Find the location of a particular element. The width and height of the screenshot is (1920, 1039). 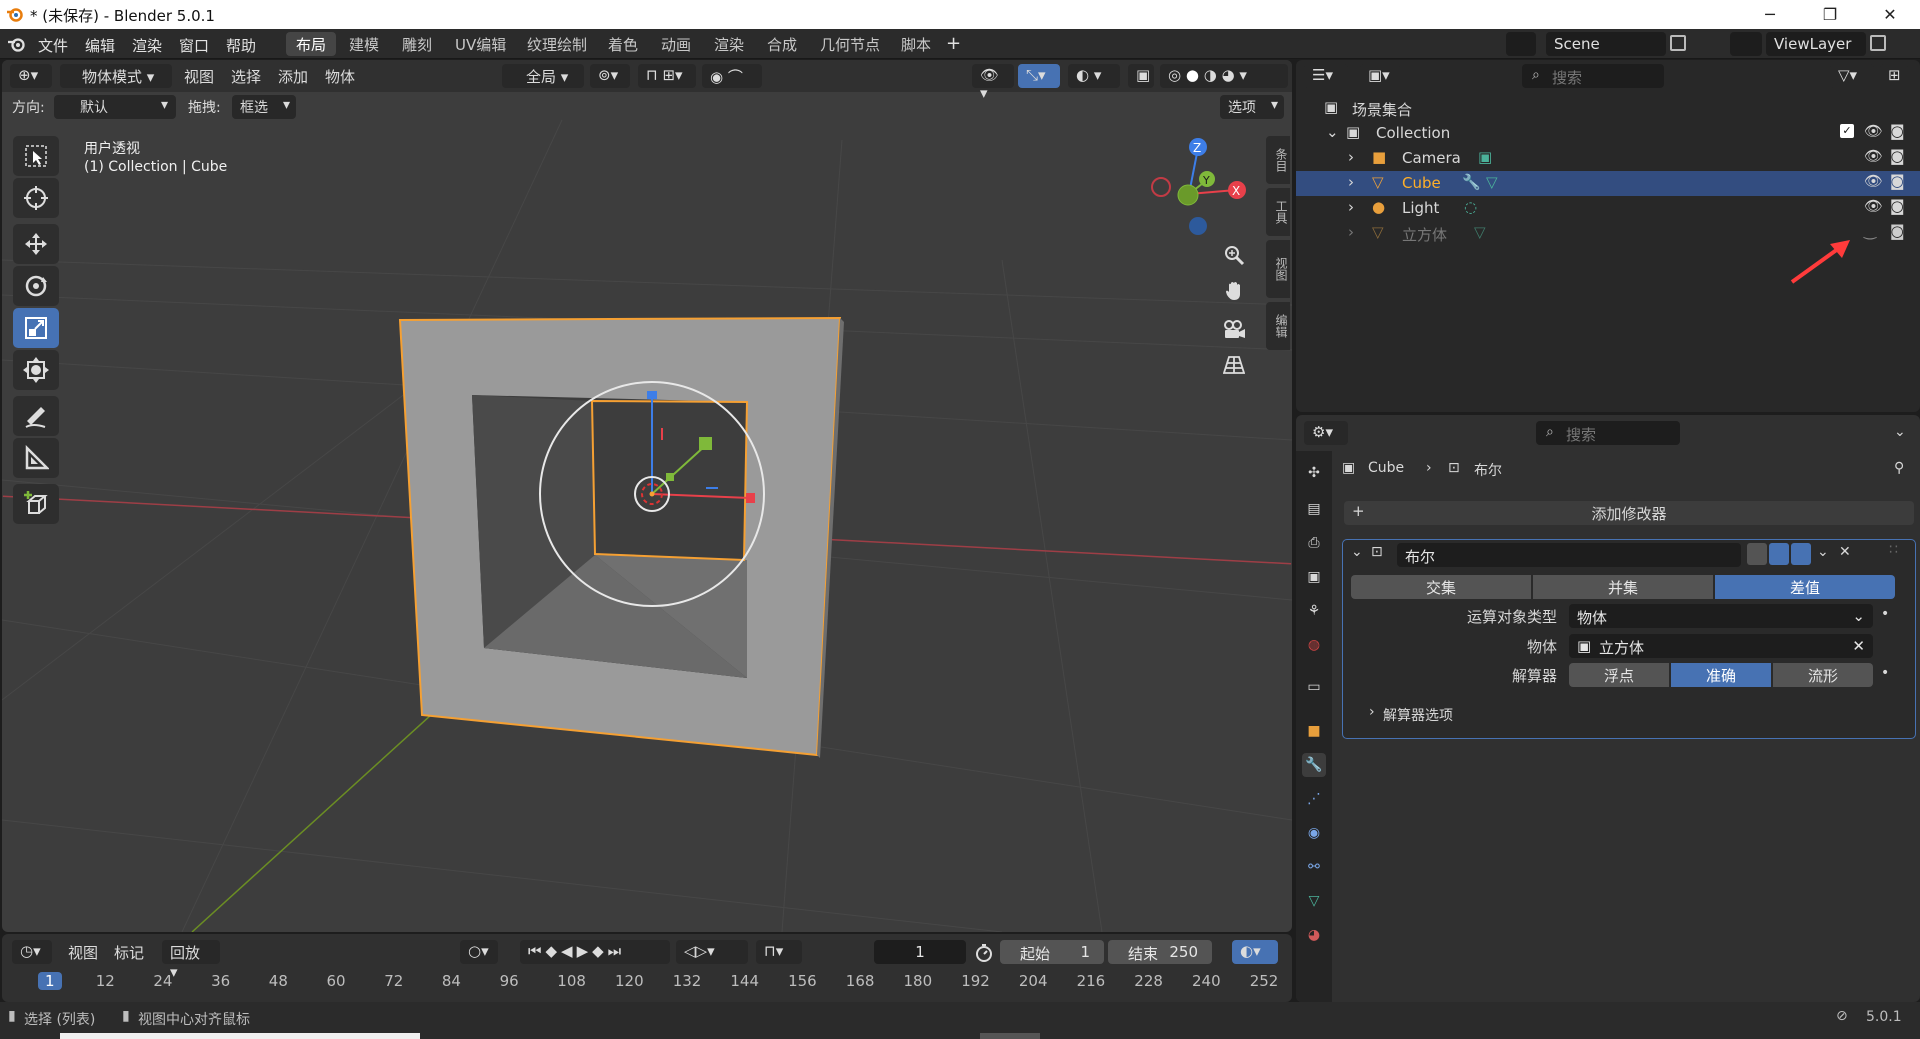

object-field: ▣ 立方体 ✕ is located at coordinates (1721, 646).